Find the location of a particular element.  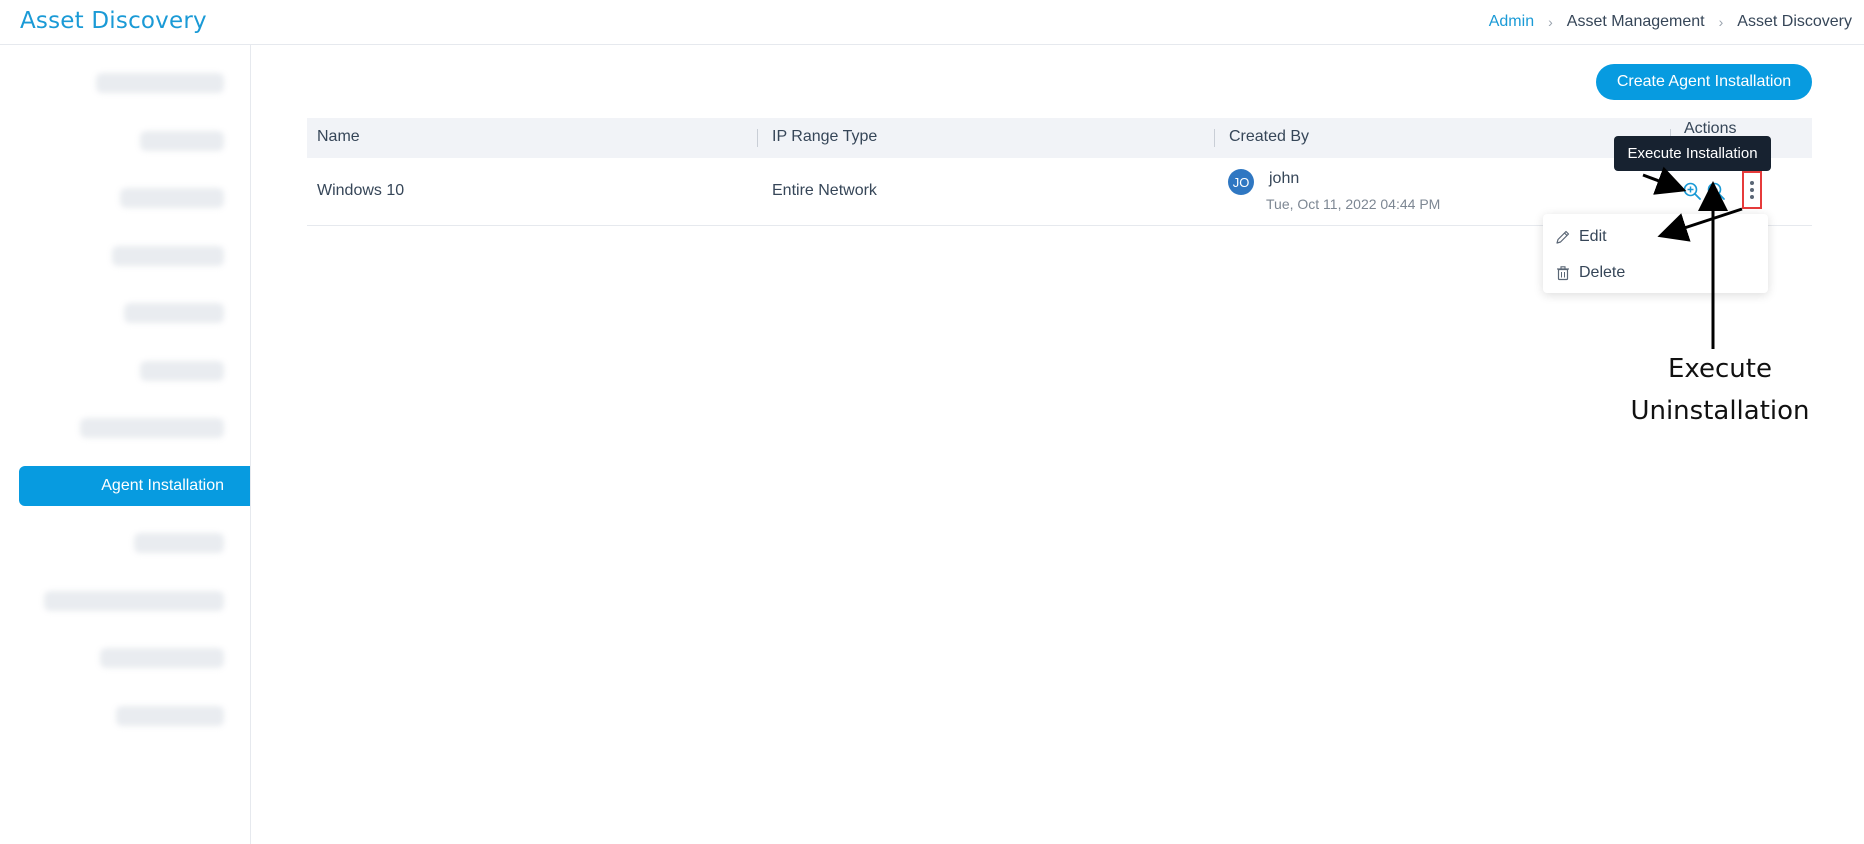

execute-installation-tooltip: Execute Installation is located at coordinates (1692, 153).